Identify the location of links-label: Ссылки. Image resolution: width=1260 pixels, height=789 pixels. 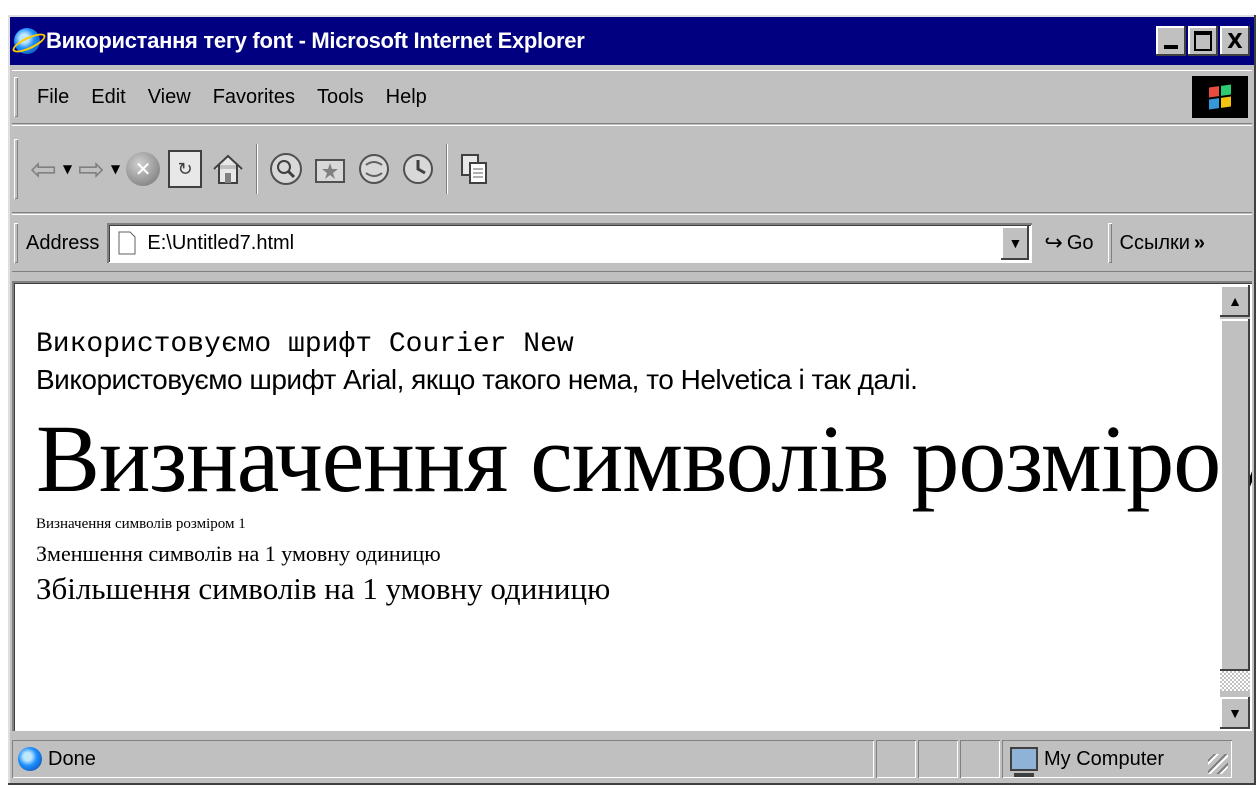
(1154, 242).